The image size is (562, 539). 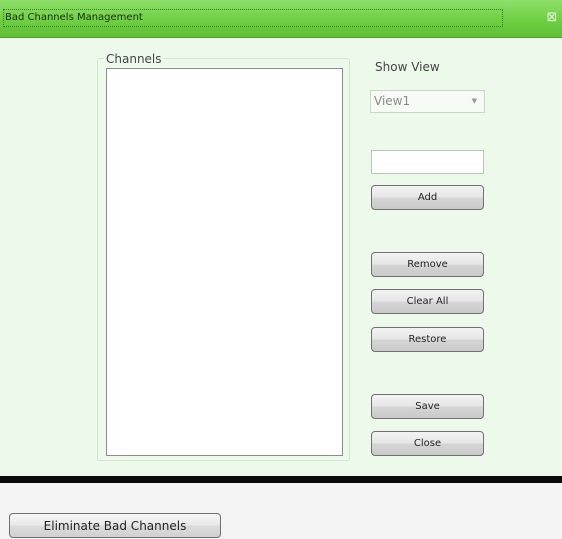 I want to click on restore-button: Restore, so click(x=427, y=339).